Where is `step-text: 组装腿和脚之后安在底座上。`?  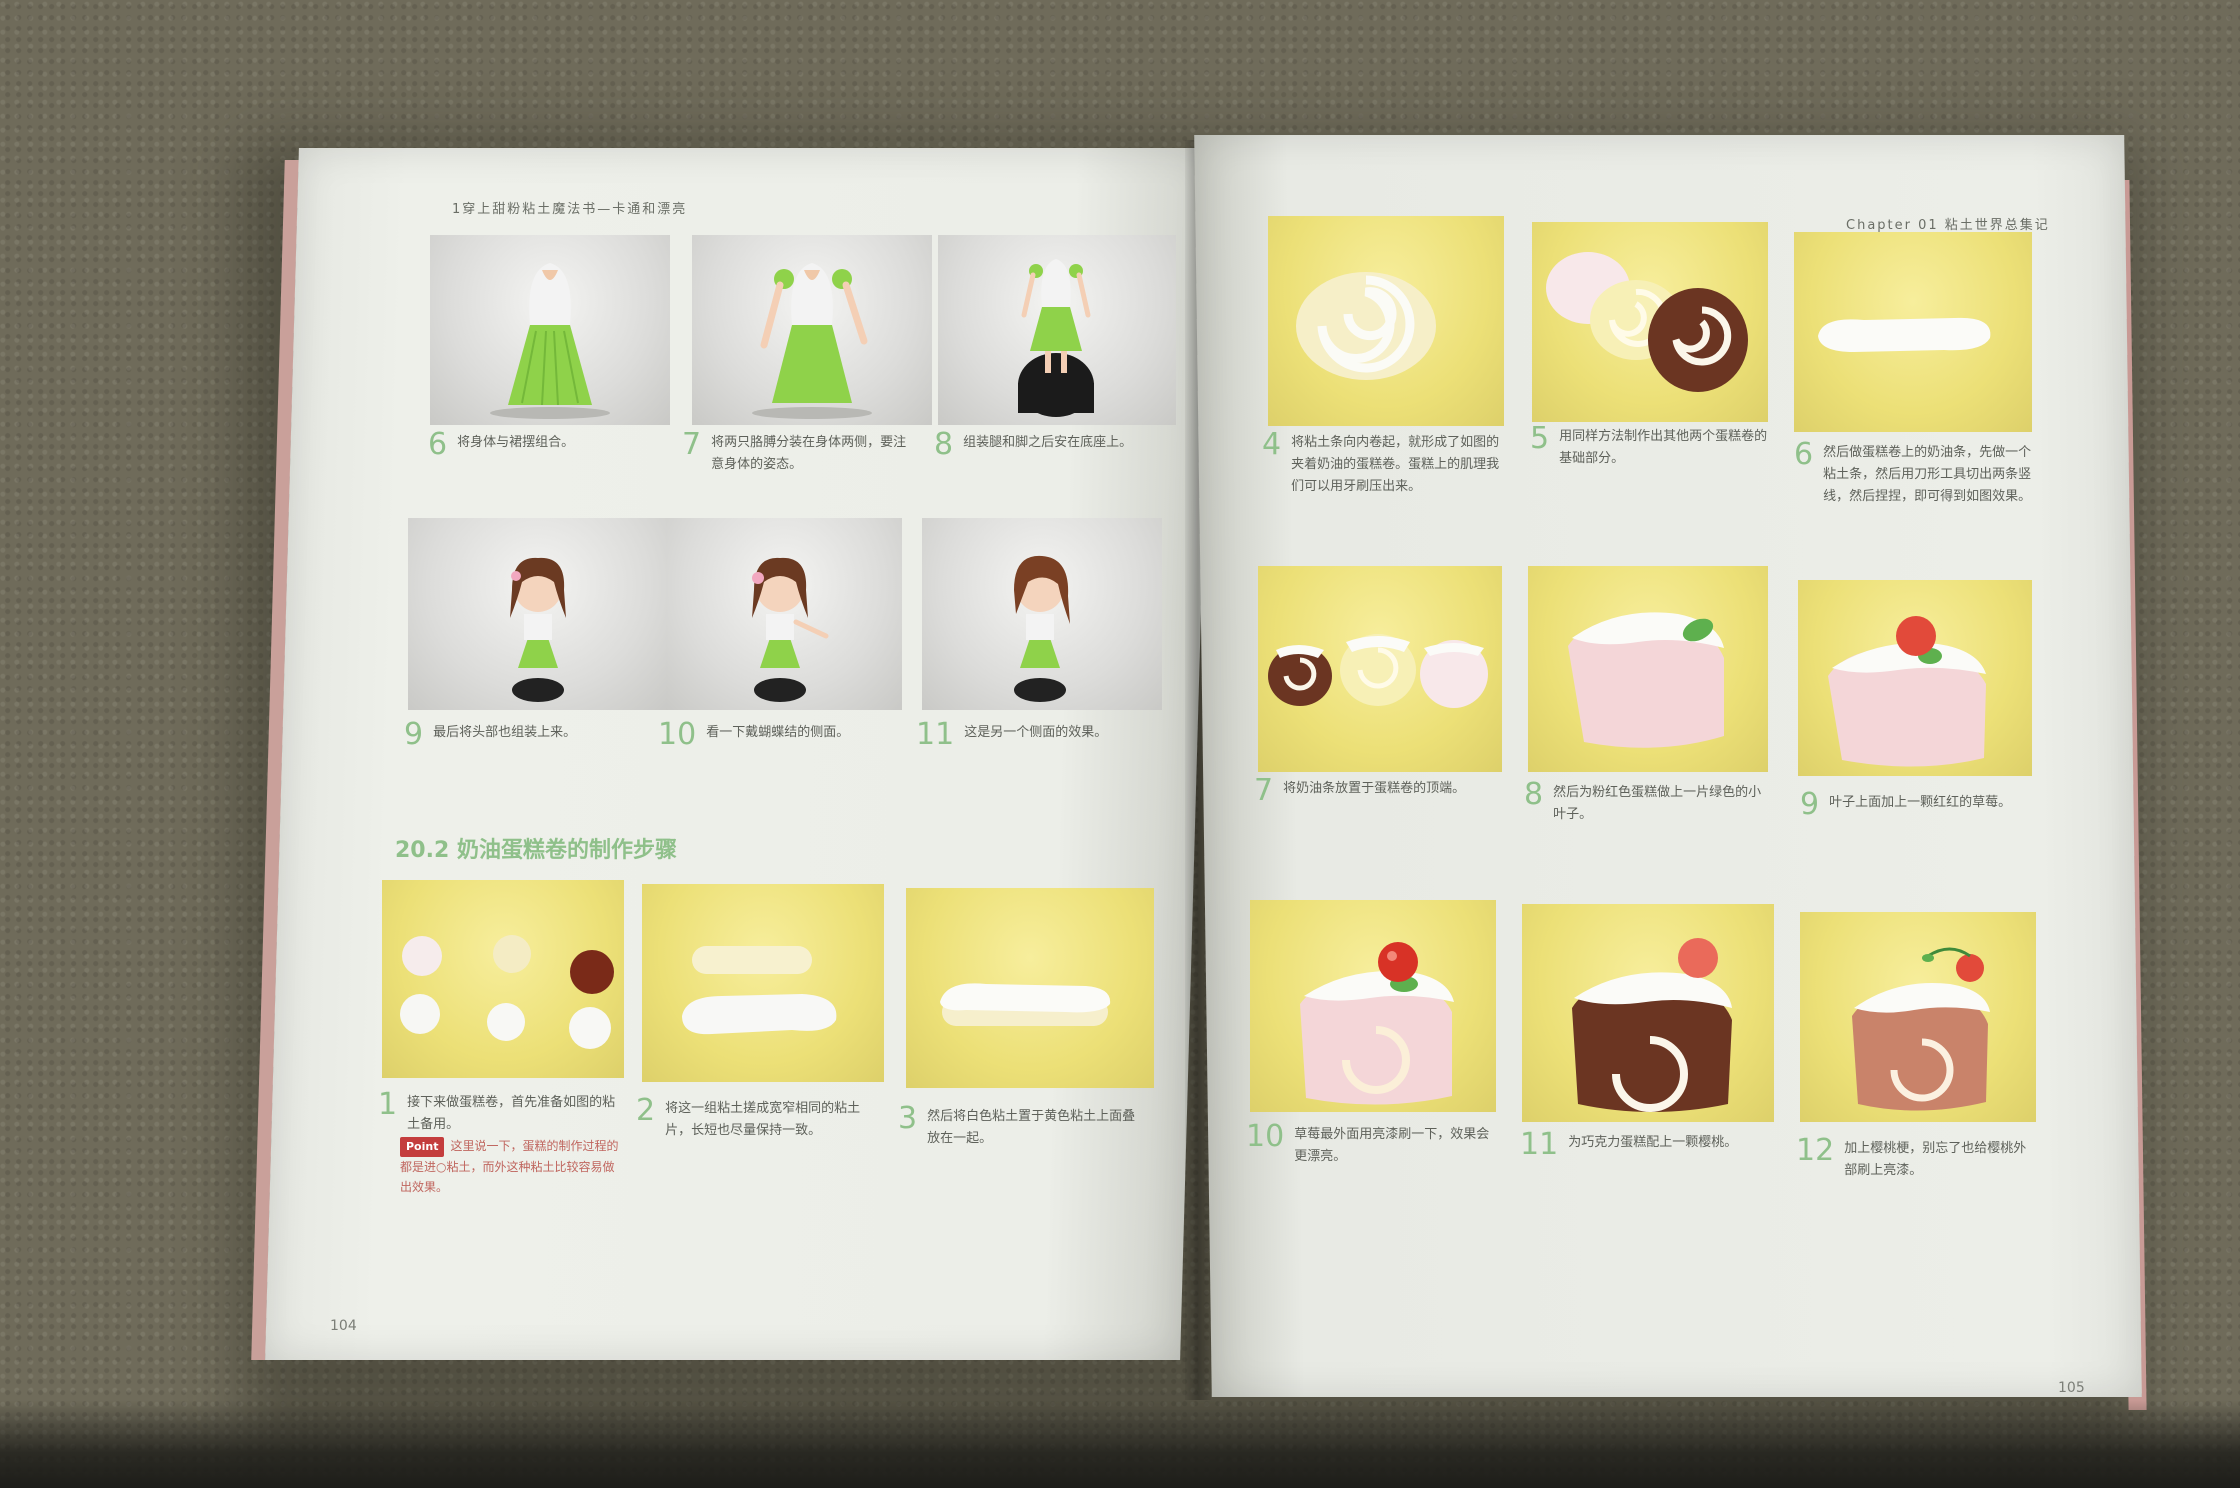
step-text: 组装腿和脚之后安在底座上。 is located at coordinates (1048, 442).